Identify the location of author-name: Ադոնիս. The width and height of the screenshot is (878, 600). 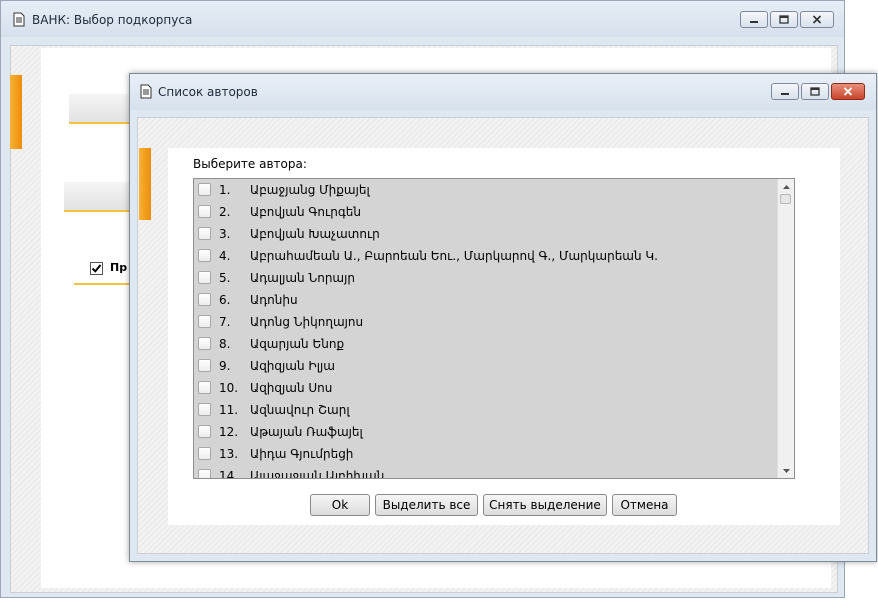
(274, 300).